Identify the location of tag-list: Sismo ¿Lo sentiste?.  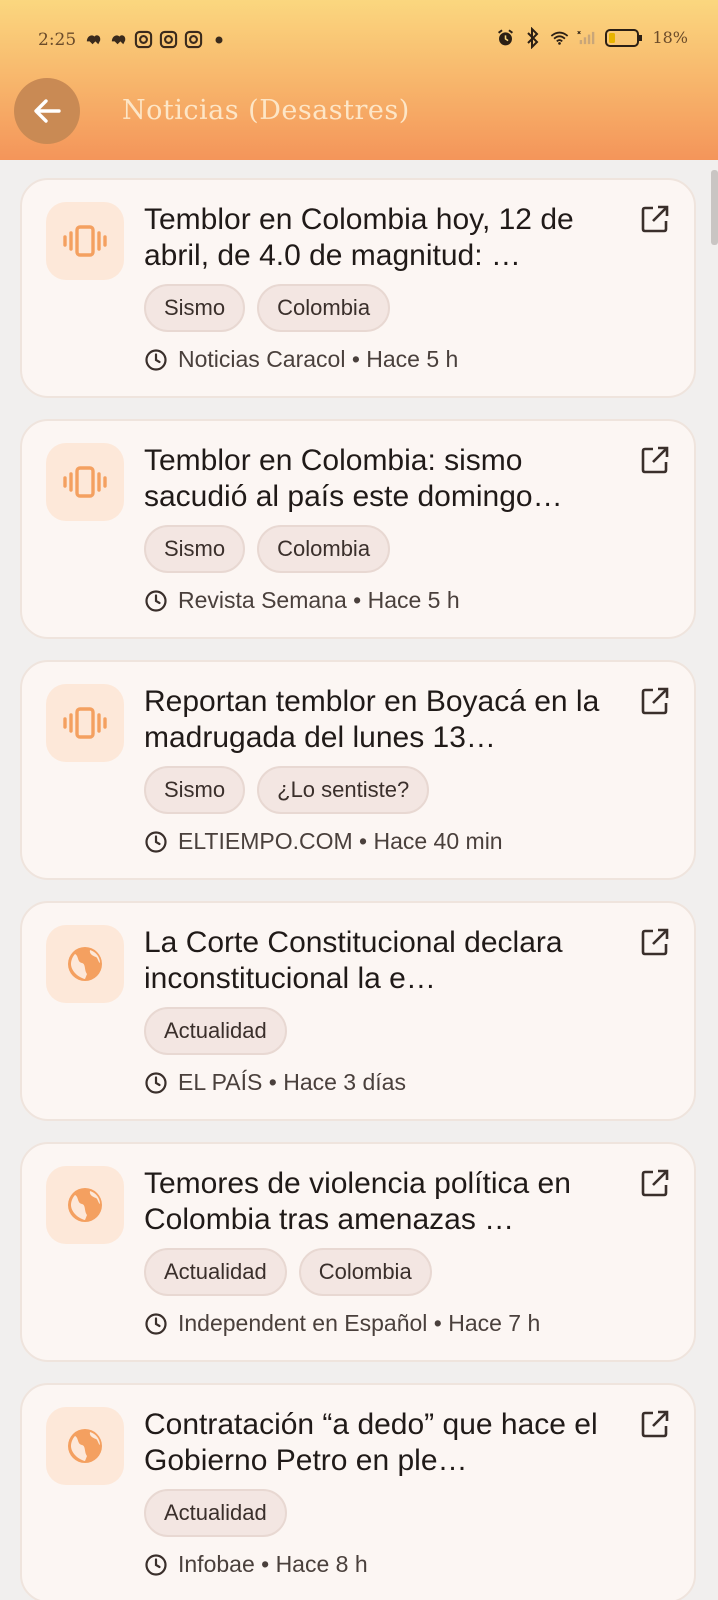
(287, 790).